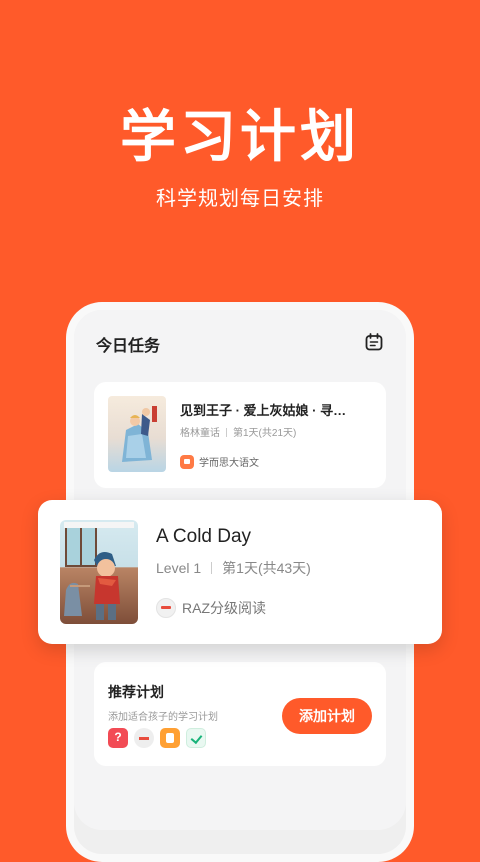  Describe the element at coordinates (187, 461) in the screenshot. I see `xueersi-logo-icon` at that location.